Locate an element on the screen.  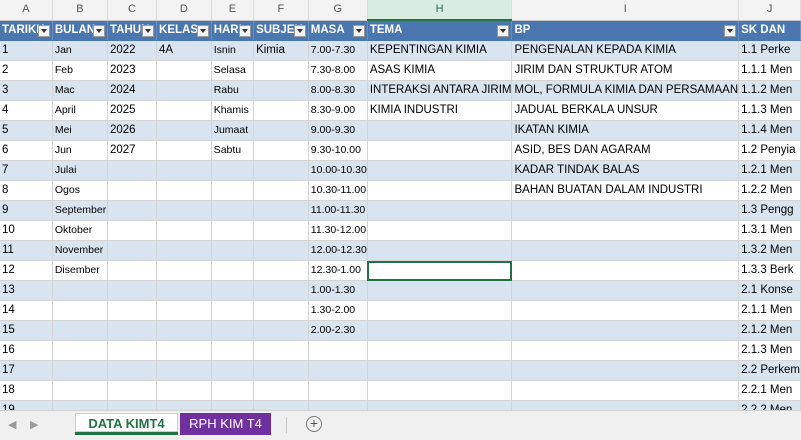
cell: April is located at coordinates (80, 110).